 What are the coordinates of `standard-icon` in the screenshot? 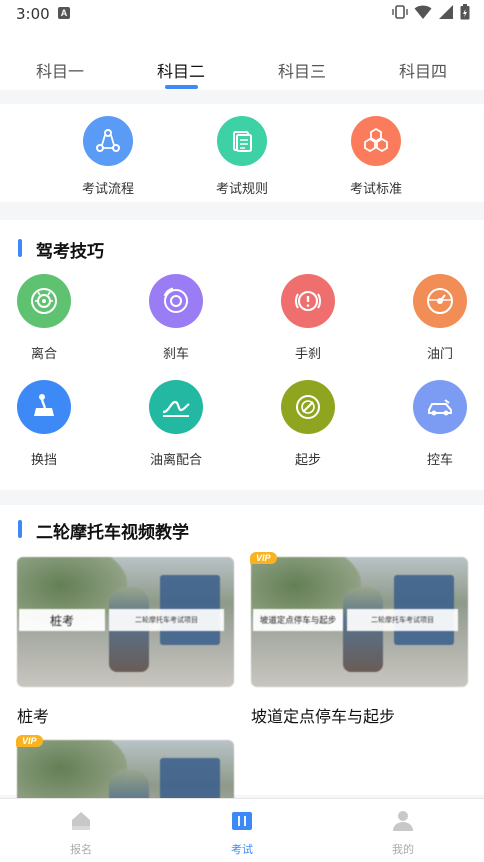 It's located at (376, 141).